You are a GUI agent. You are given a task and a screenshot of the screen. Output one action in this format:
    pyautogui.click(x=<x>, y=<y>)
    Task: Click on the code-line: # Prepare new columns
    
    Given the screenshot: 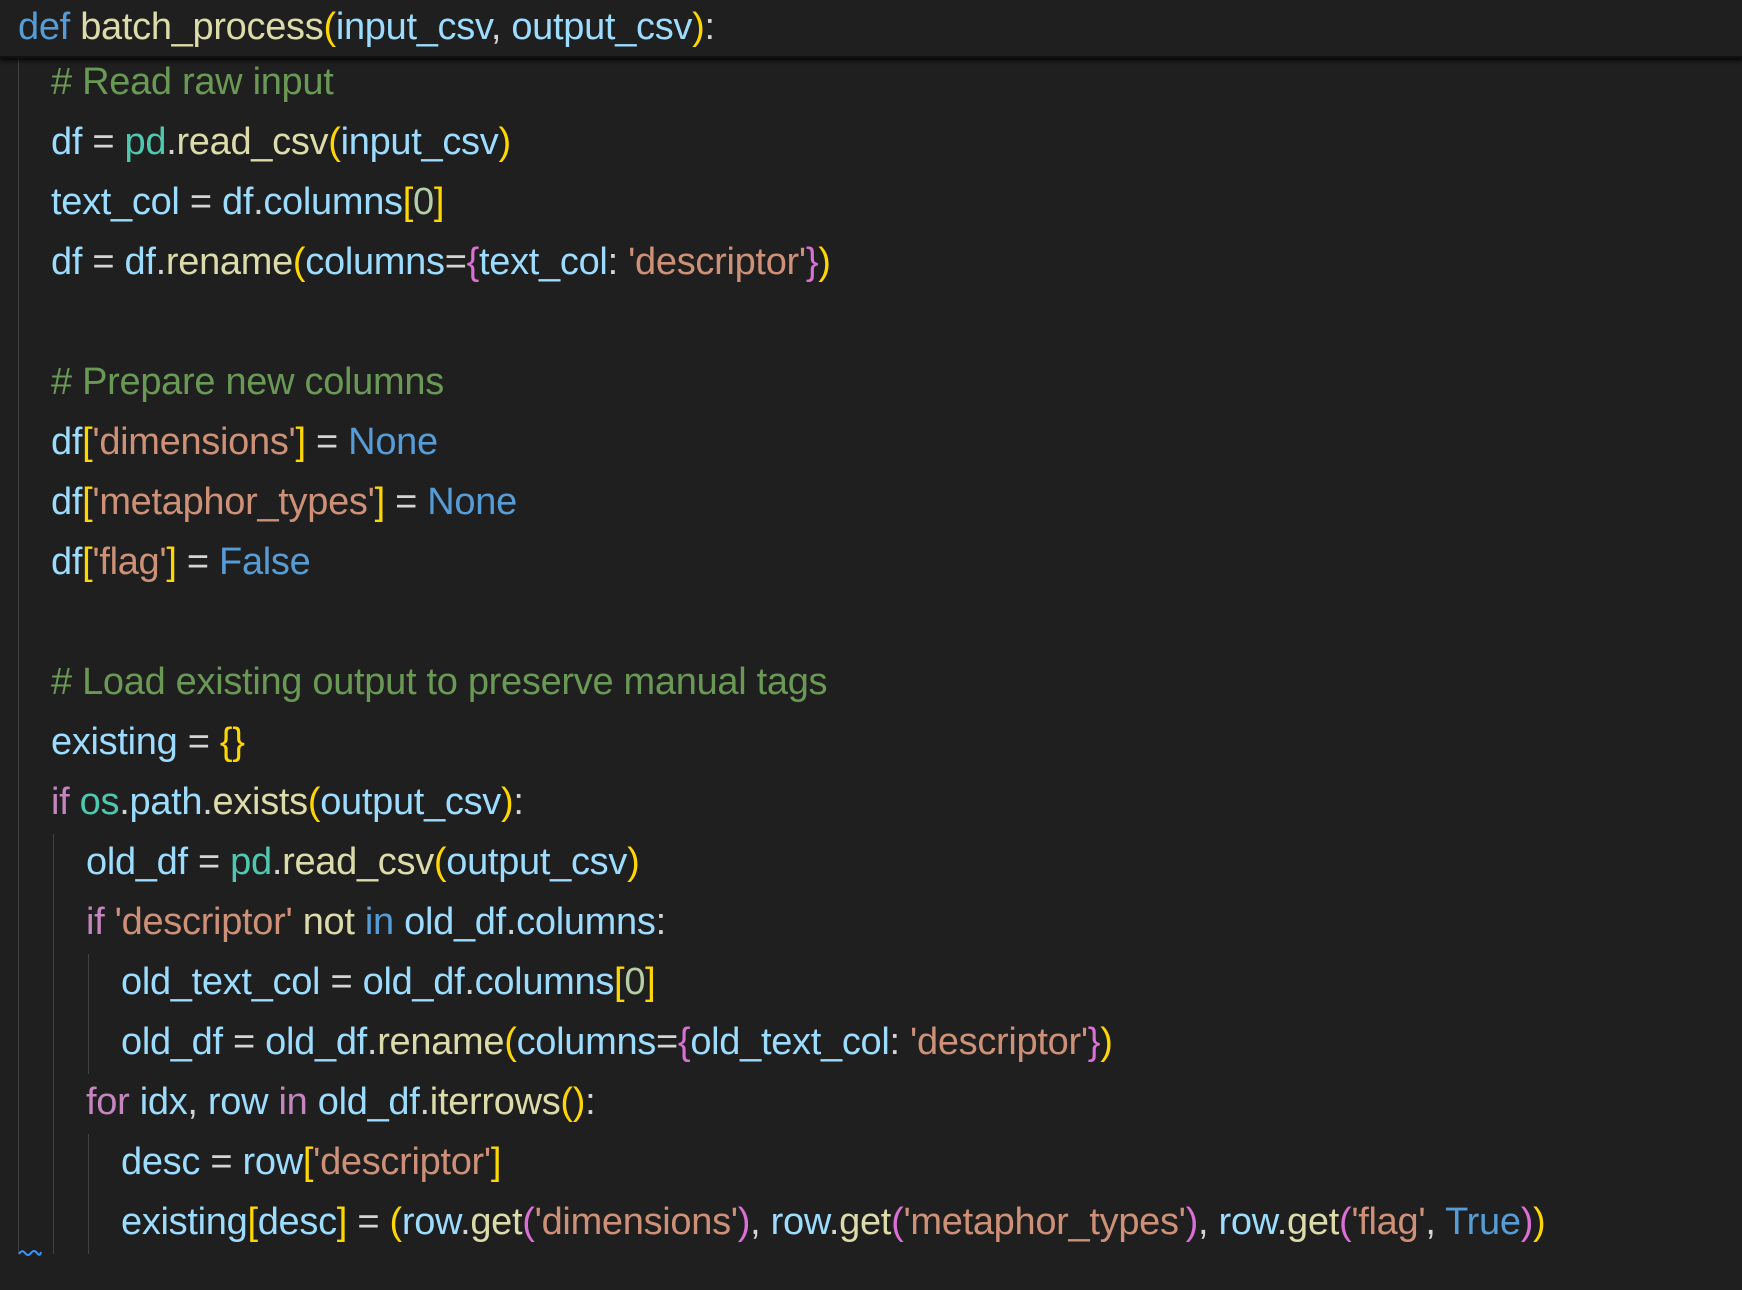 What is the action you would take?
    pyautogui.click(x=247, y=382)
    